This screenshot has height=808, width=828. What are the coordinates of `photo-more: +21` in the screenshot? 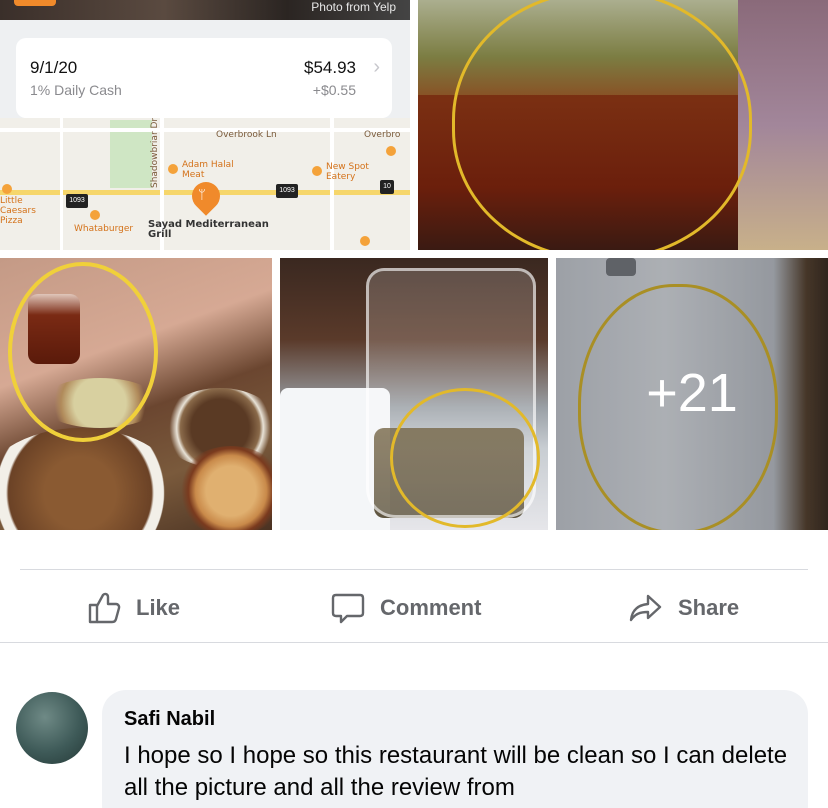 It's located at (692, 394).